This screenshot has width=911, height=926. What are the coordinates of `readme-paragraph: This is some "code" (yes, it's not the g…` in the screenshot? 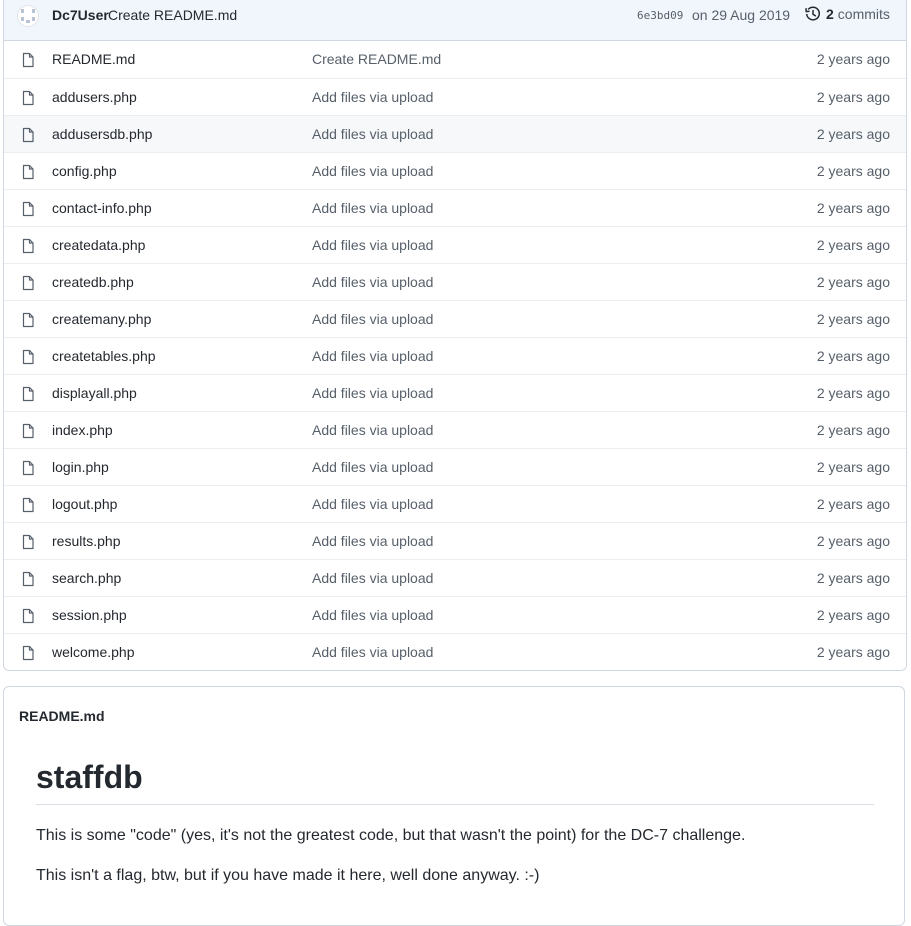 It's located at (391, 835).